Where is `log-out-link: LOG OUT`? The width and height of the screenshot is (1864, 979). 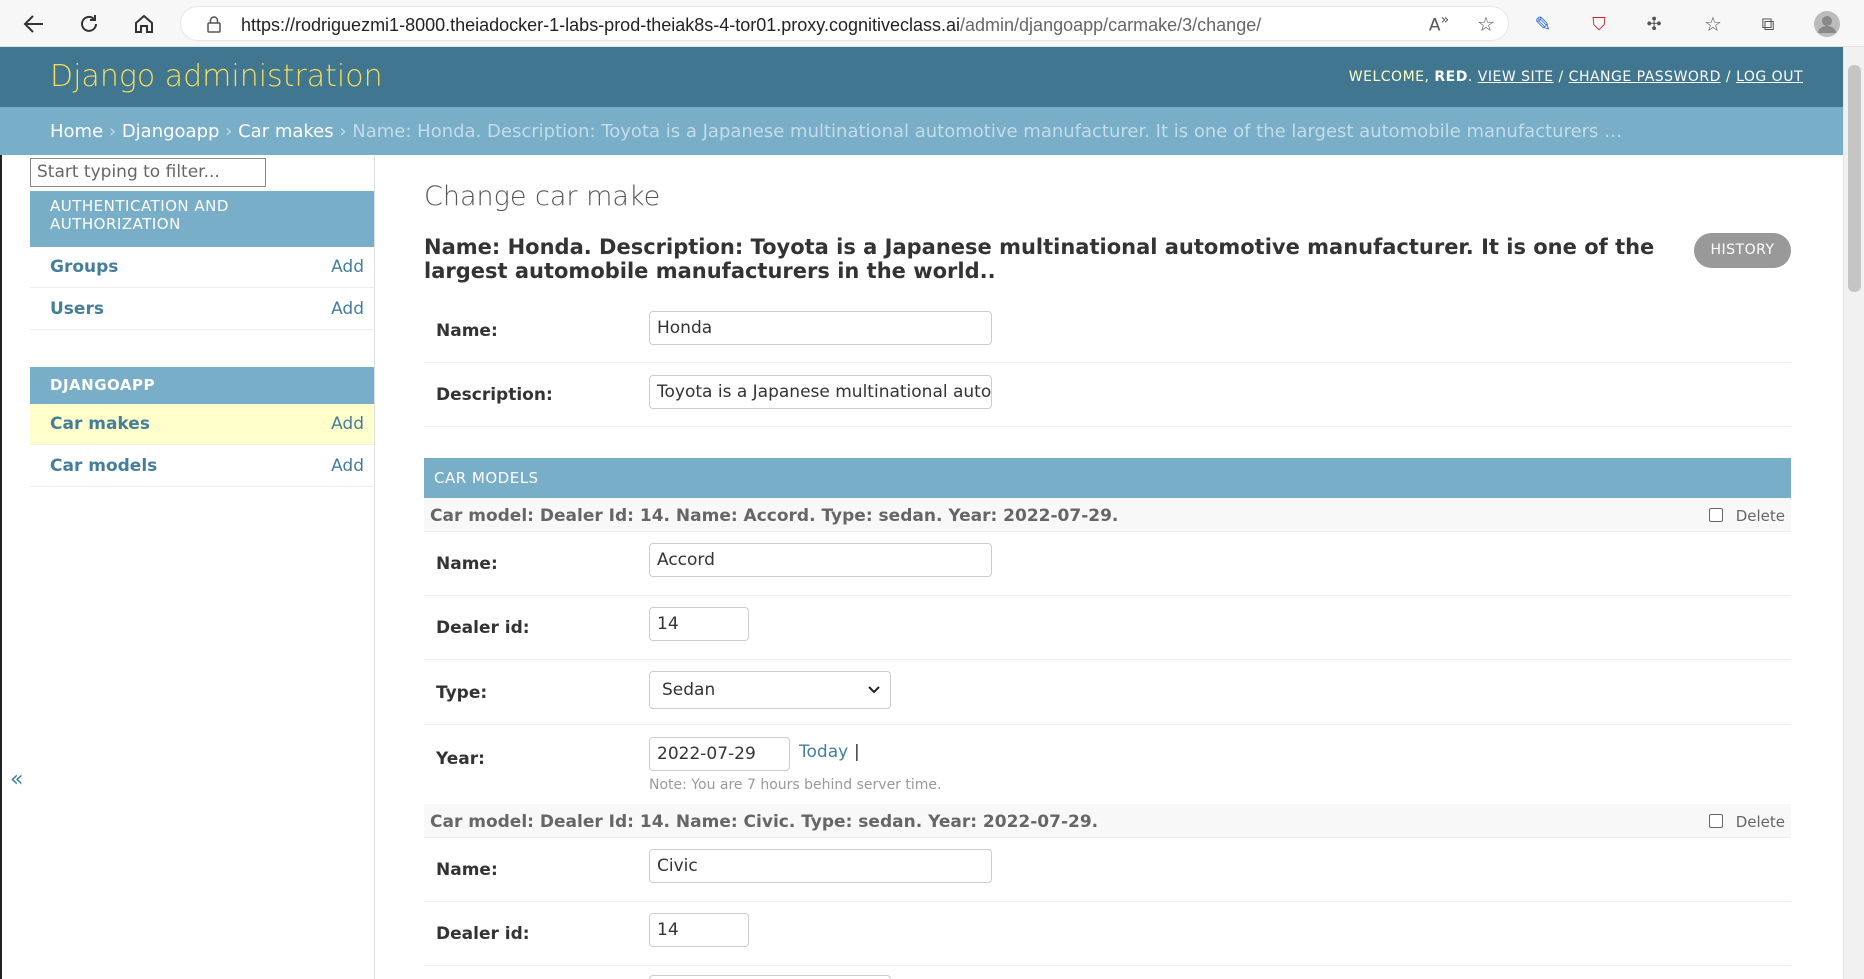
log-out-link: LOG OUT is located at coordinates (1769, 77).